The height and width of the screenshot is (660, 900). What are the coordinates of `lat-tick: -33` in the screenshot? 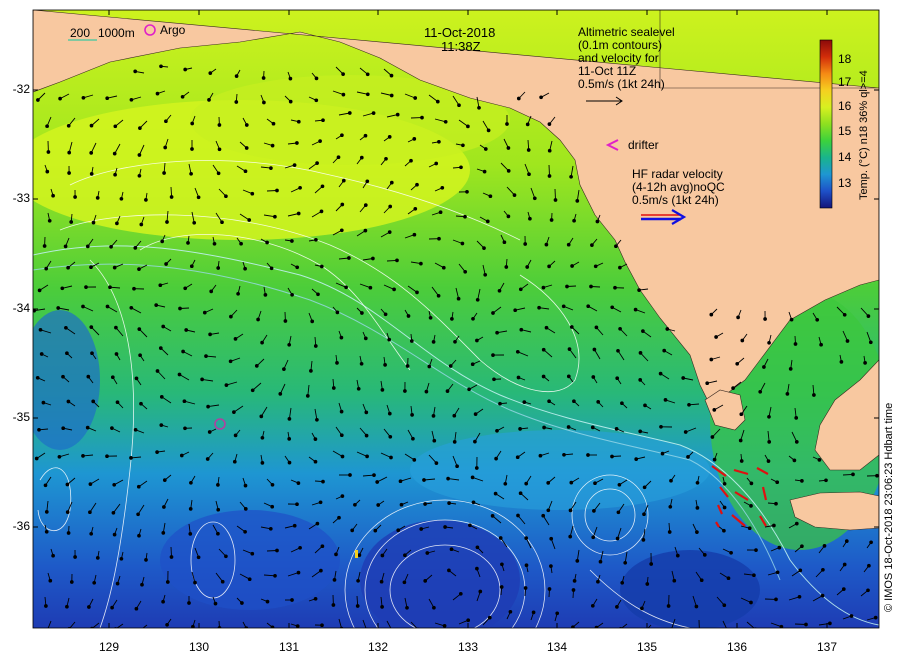 It's located at (21, 198).